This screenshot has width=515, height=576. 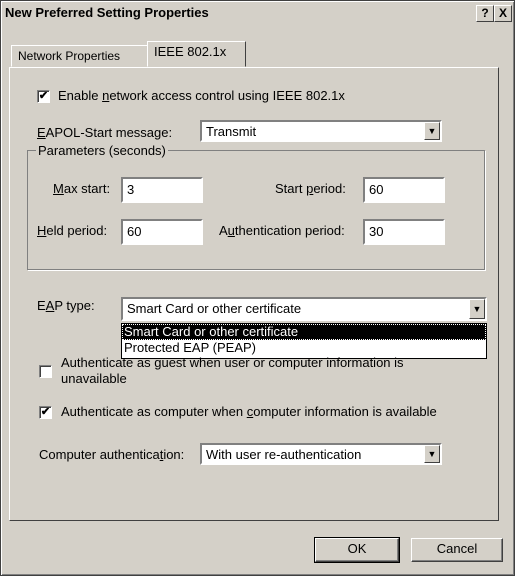 I want to click on ok-button: OK, so click(x=357, y=550).